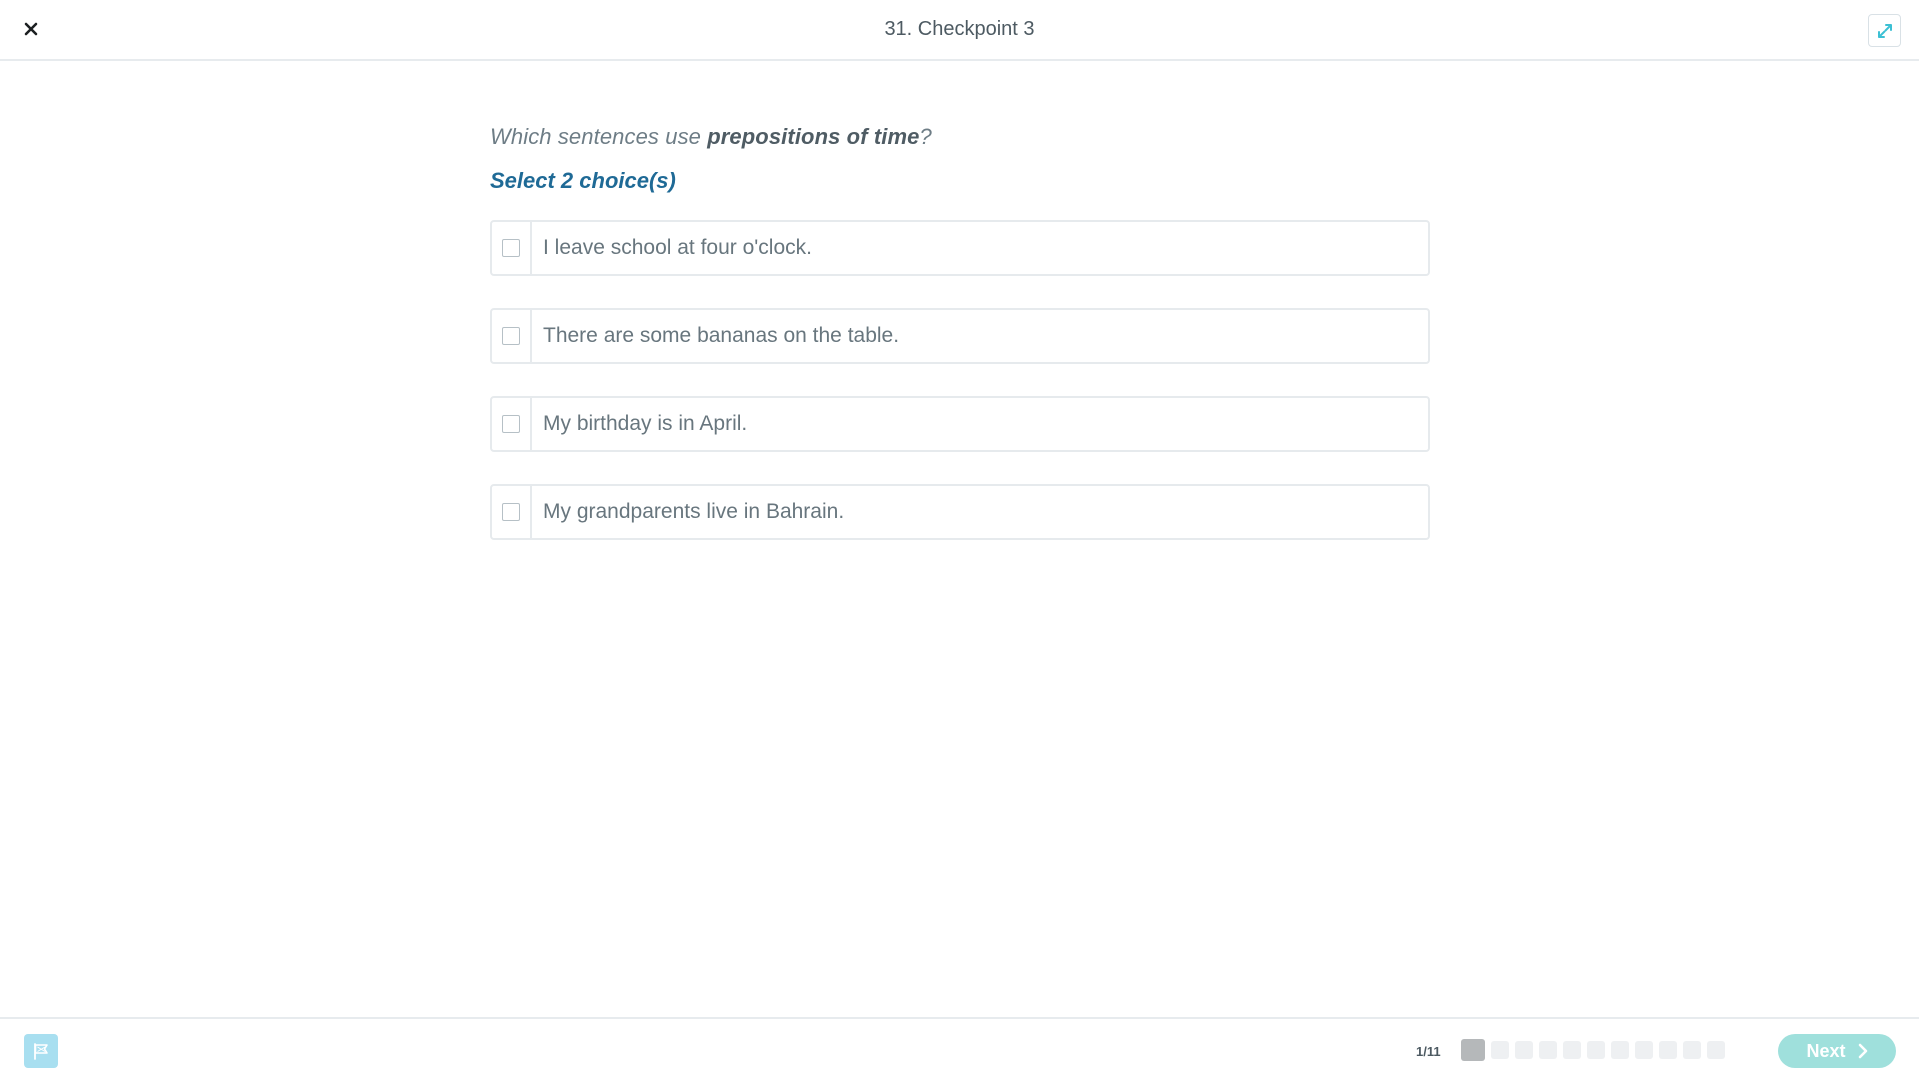 The height and width of the screenshot is (1079, 1919). Describe the element at coordinates (583, 180) in the screenshot. I see `select-instruction: Select 2 choice(s)` at that location.